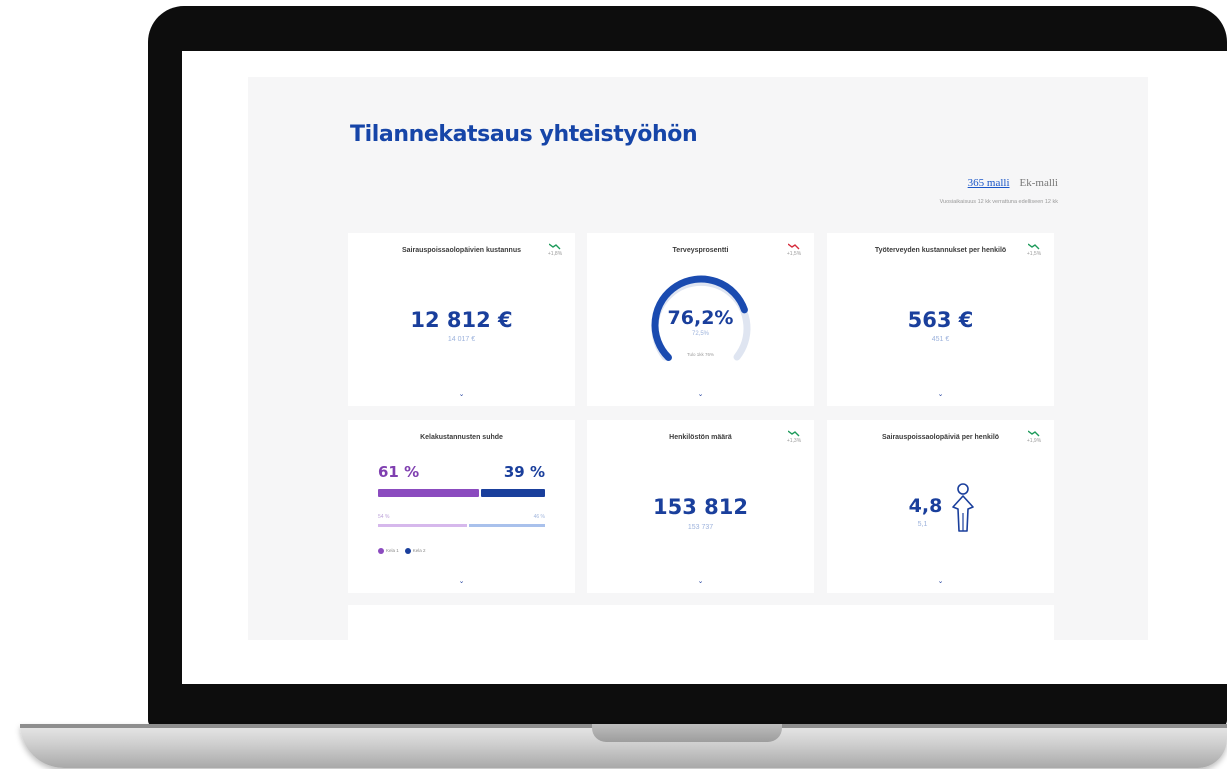 The width and height of the screenshot is (1227, 769). What do you see at coordinates (925, 506) in the screenshot?
I see `card-value: 4,8` at bounding box center [925, 506].